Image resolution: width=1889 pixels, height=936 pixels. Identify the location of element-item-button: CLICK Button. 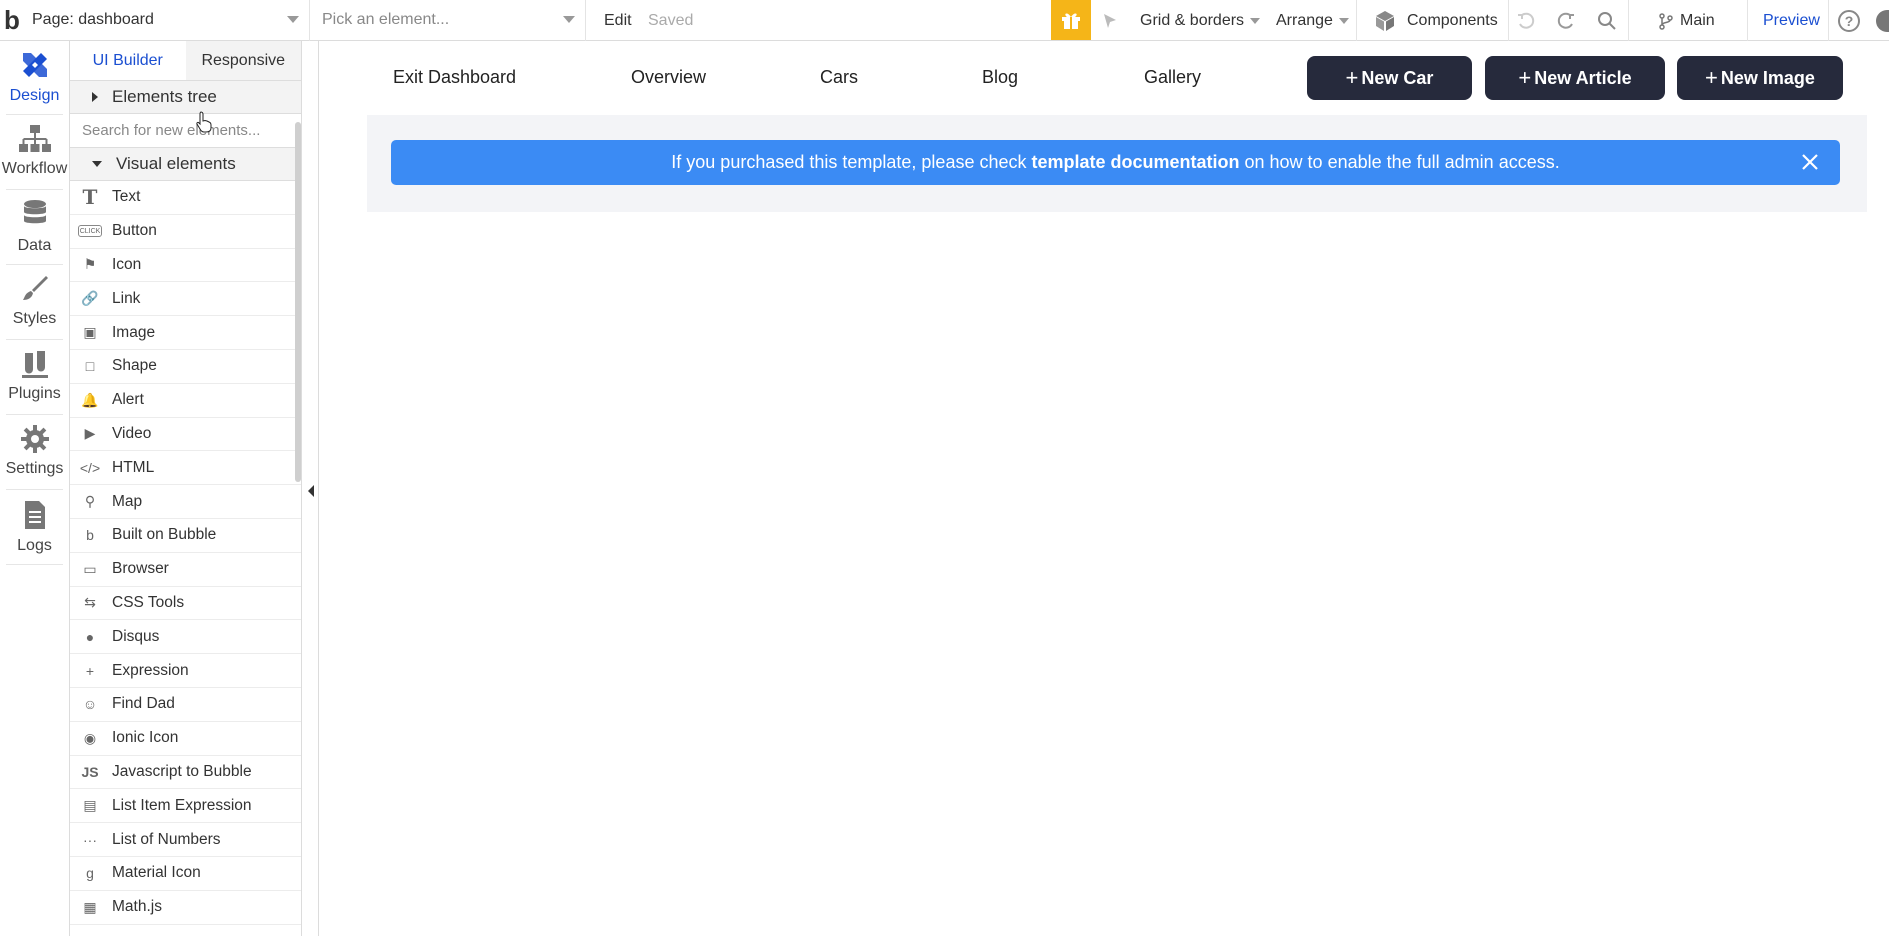
(185, 232).